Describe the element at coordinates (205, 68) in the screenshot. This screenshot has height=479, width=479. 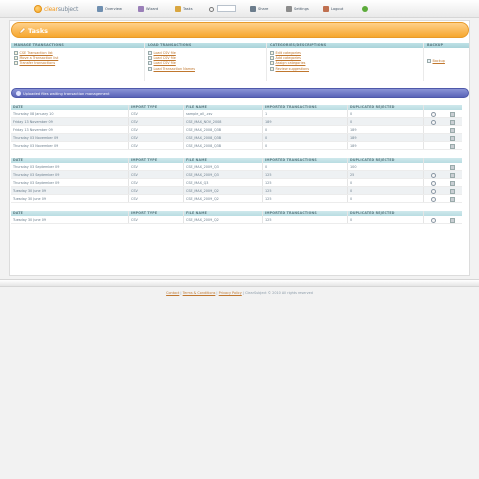
I see `section-link: Load Transaction Names` at that location.